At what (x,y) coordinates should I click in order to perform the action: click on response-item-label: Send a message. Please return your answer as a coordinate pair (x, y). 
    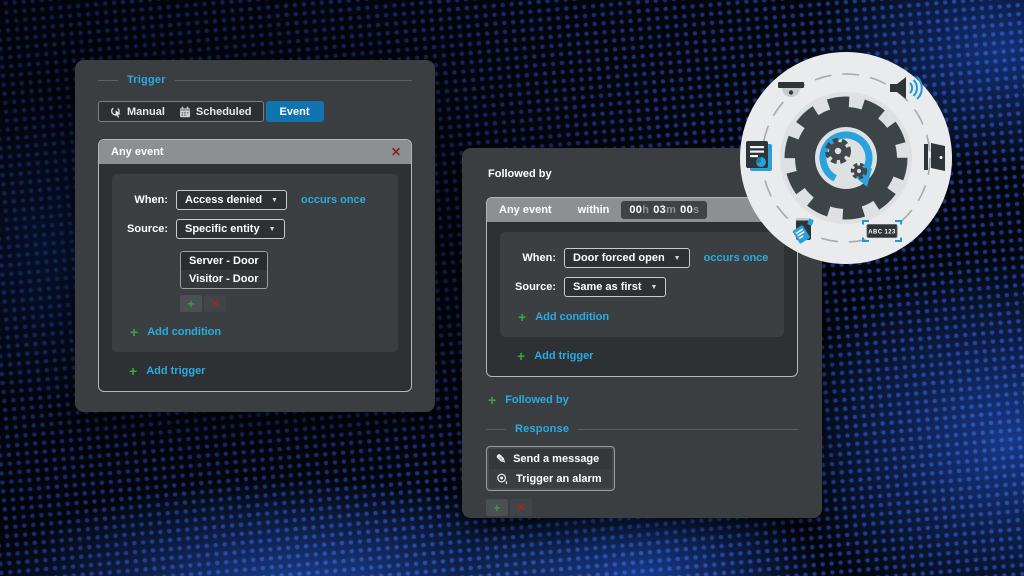
    Looking at the image, I should click on (556, 459).